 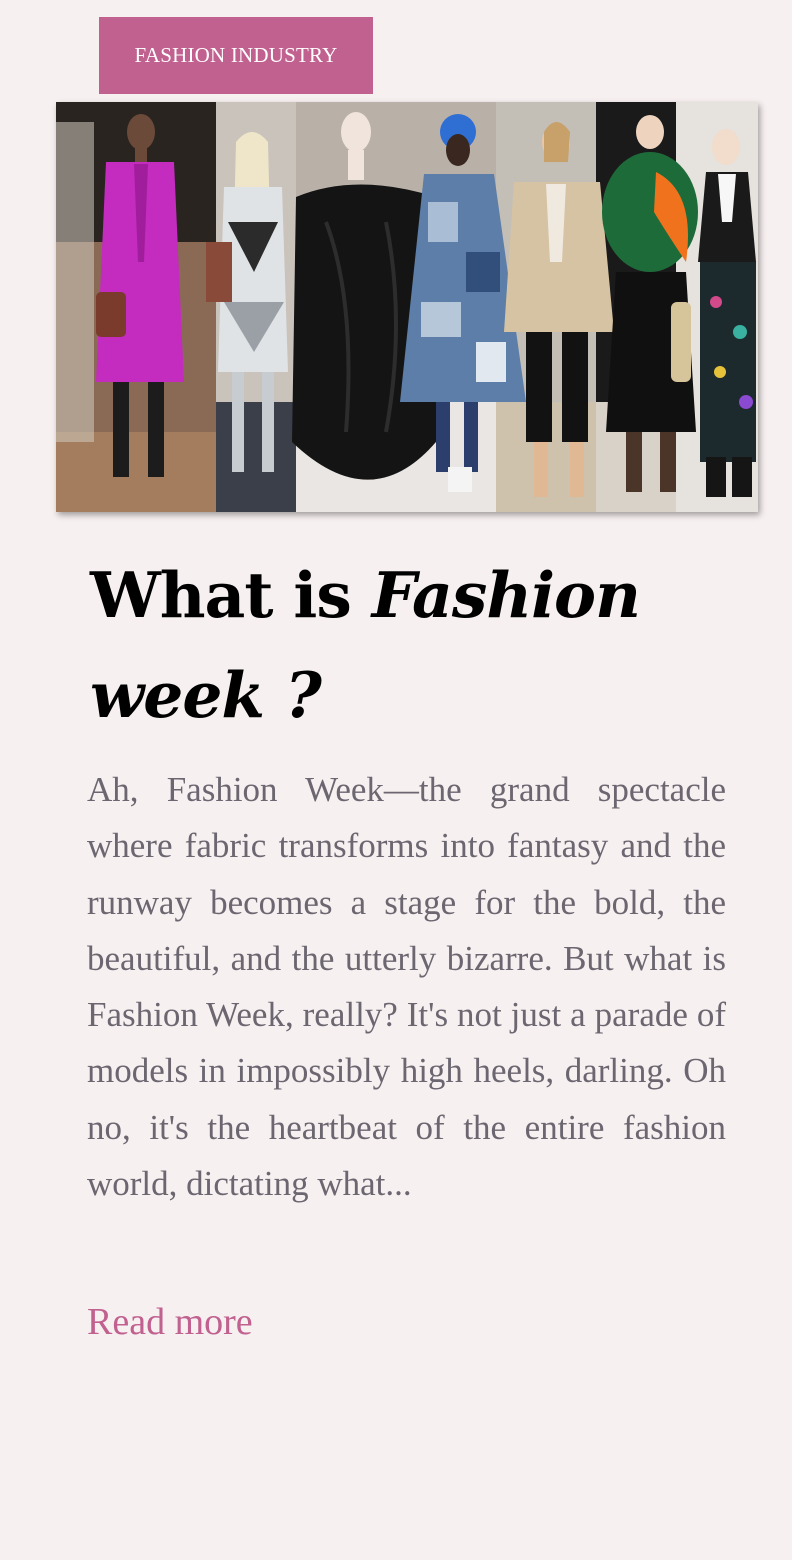 What do you see at coordinates (231, 595) in the screenshot?
I see `post-title-plain: What is` at bounding box center [231, 595].